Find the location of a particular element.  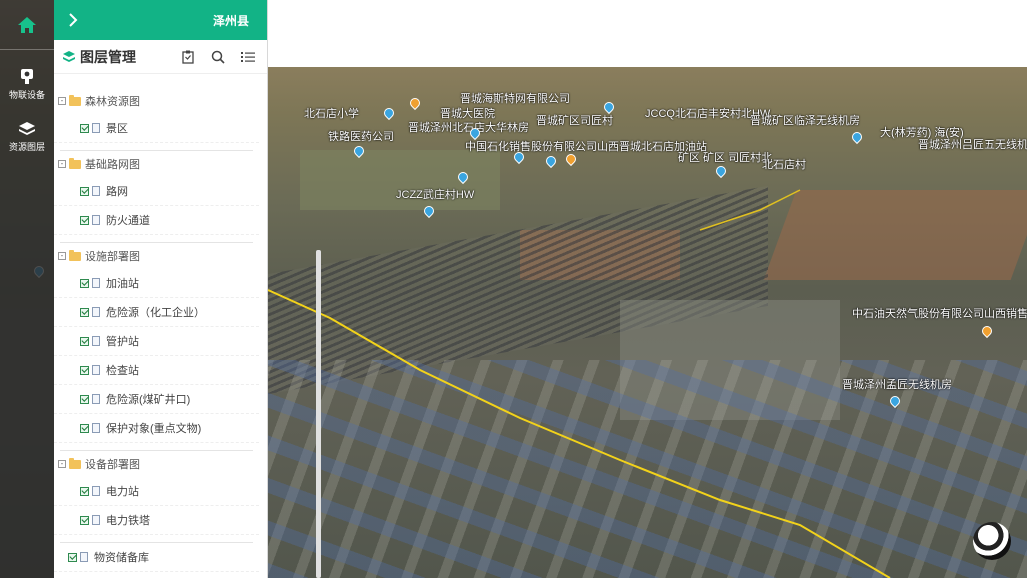

search-button is located at coordinates (218, 57).